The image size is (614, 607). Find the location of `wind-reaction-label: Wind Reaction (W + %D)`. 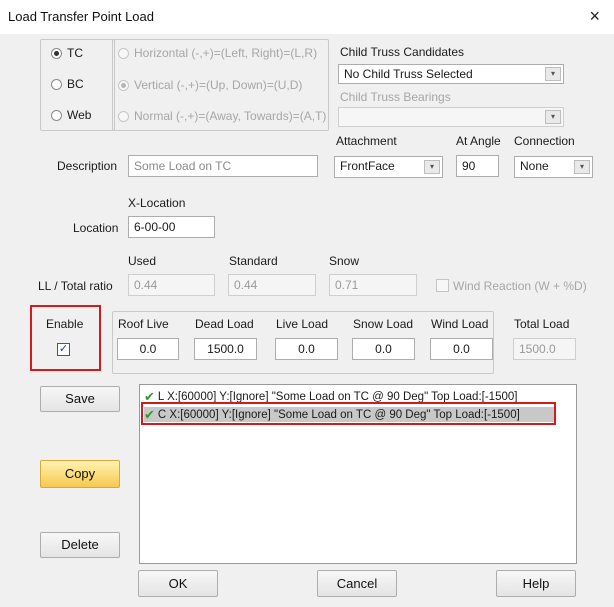

wind-reaction-label: Wind Reaction (W + %D) is located at coordinates (520, 286).